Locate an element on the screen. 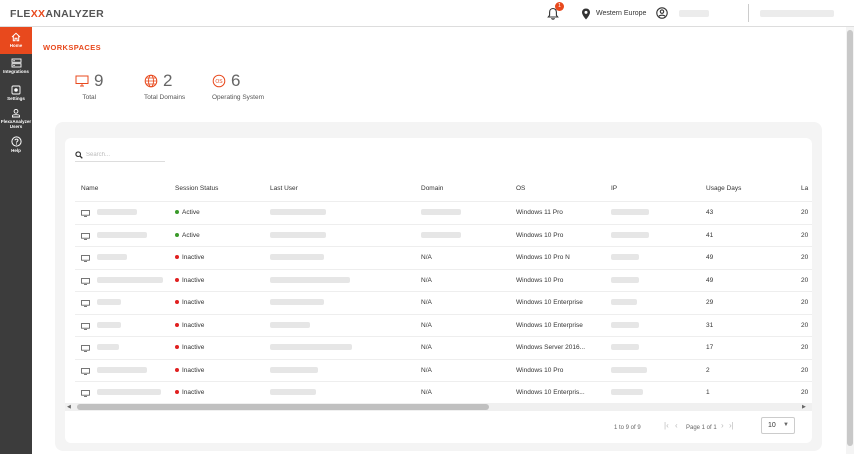 The image size is (854, 454). table-row: Inactive N/A Windows 10 Enterpris... 1 20 is located at coordinates (443, 392).